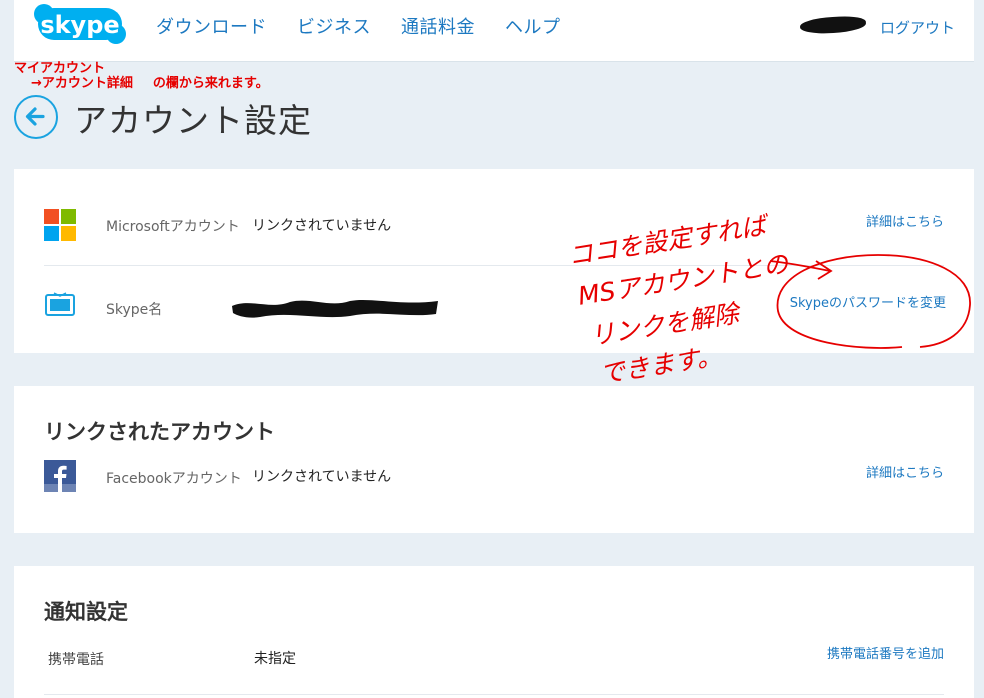 The width and height of the screenshot is (984, 698). I want to click on mobile-phone-row: 携帯電話 未指定 携帯電話番号を追加, so click(494, 659).